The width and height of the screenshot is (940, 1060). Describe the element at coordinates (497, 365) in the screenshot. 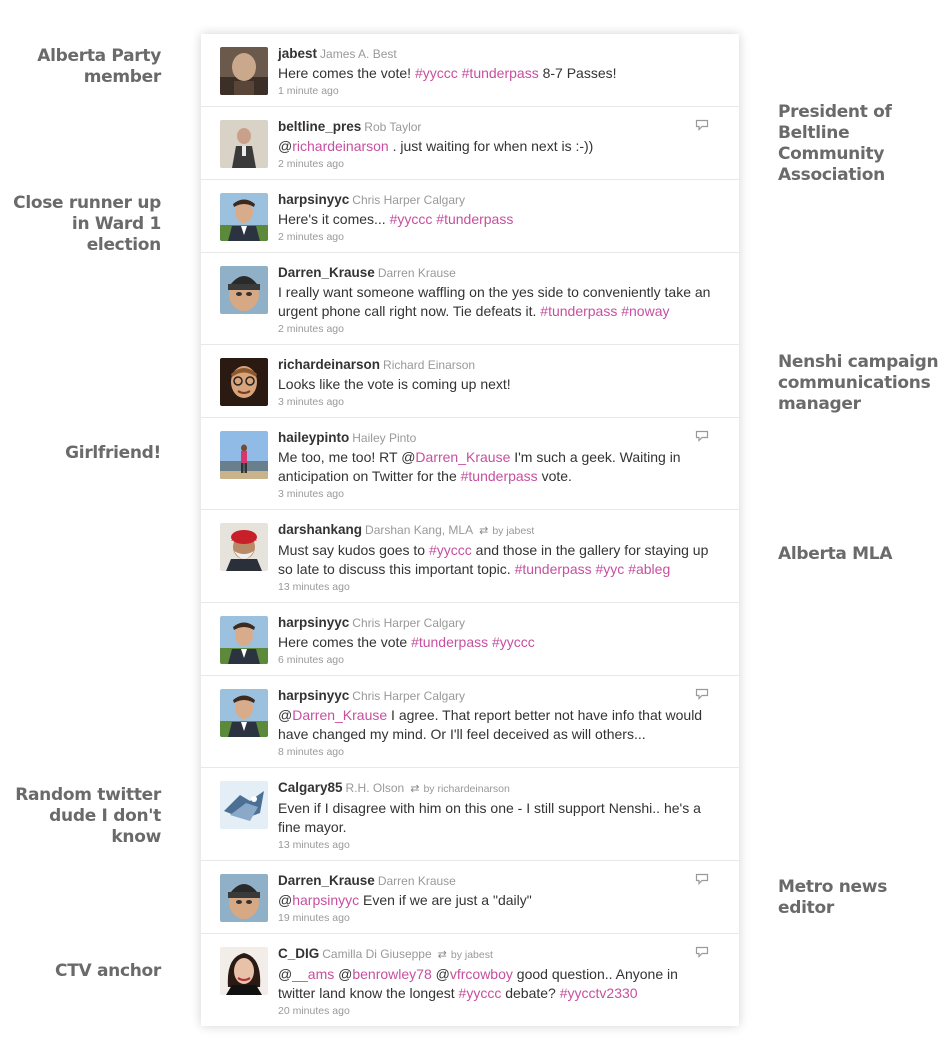

I see `tweet-header: richardeinarson Richard Einarson` at that location.